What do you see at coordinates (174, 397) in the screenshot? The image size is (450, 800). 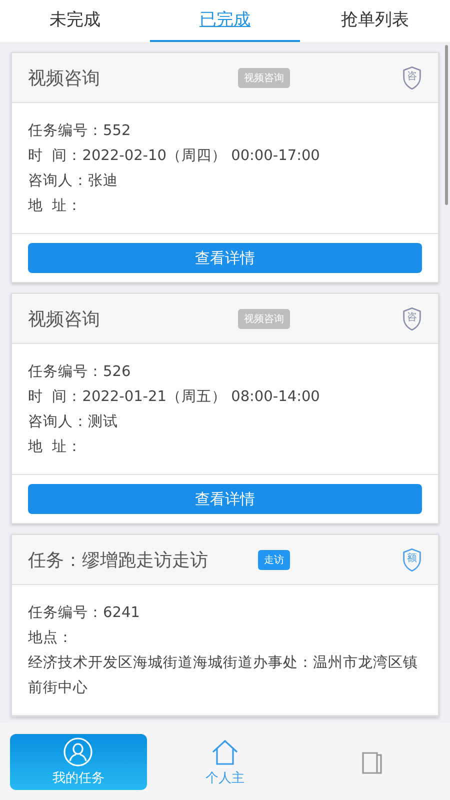 I see `task-detail: 时 间：2022-01-21（周五） 08:00-14:00` at bounding box center [174, 397].